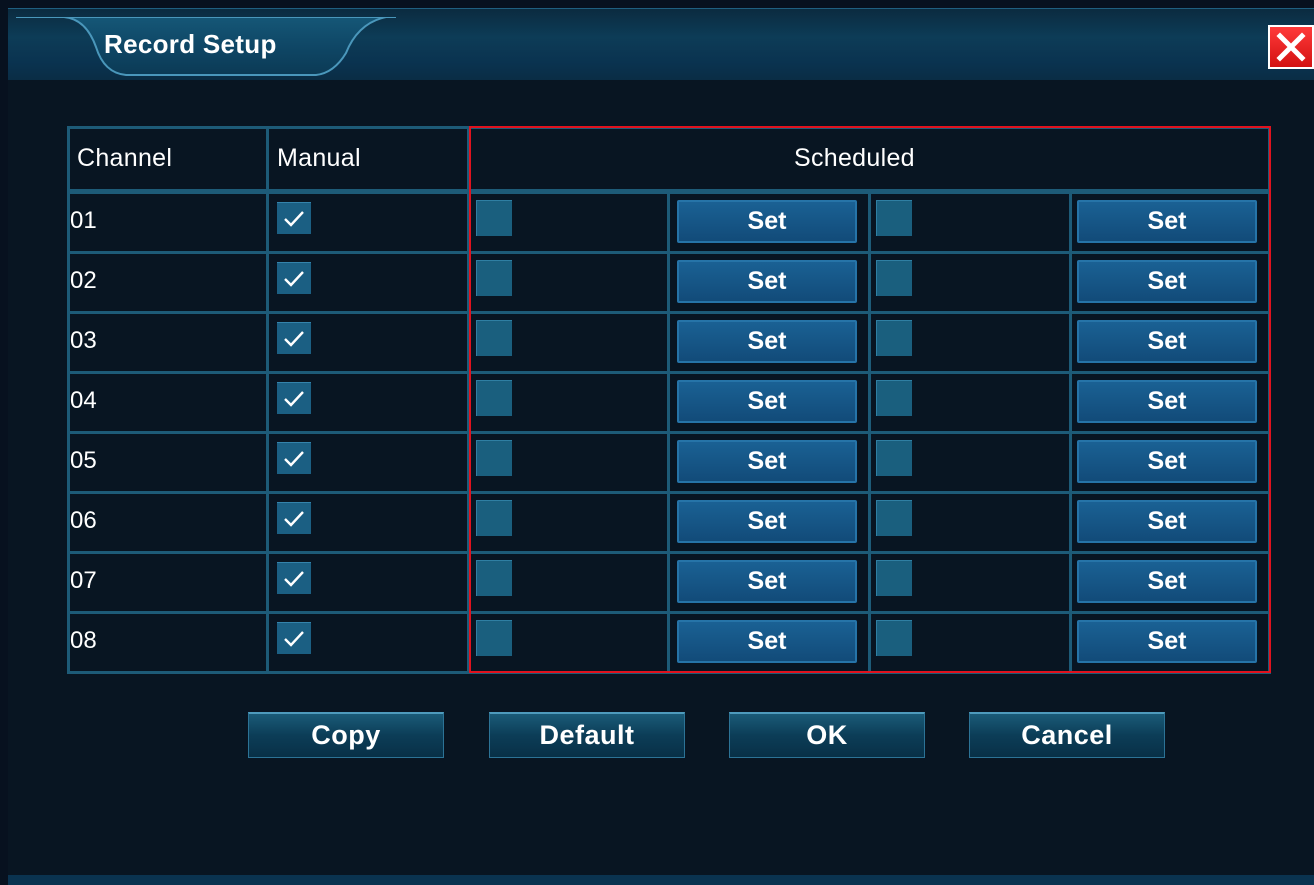  I want to click on close-button, so click(1291, 47).